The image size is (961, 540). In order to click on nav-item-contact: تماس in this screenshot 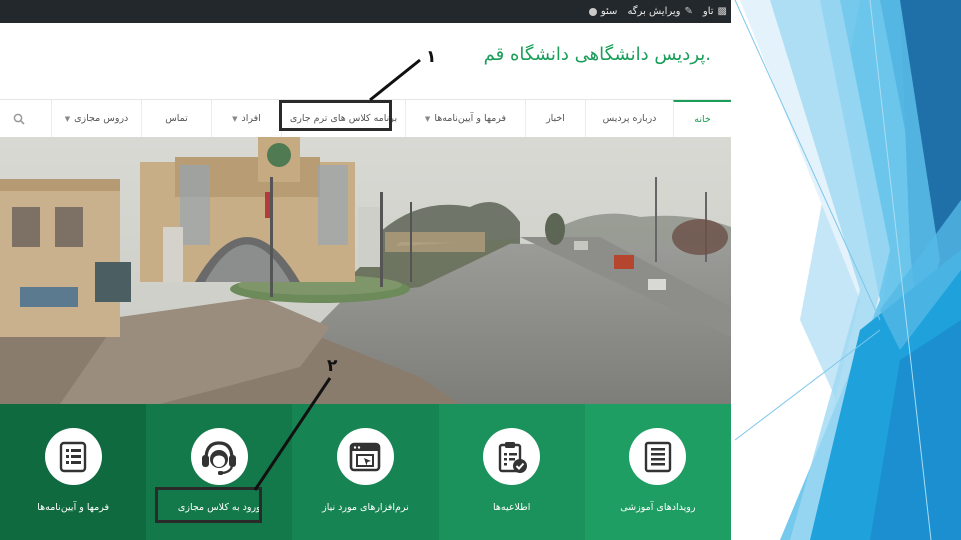, I will do `click(176, 118)`.